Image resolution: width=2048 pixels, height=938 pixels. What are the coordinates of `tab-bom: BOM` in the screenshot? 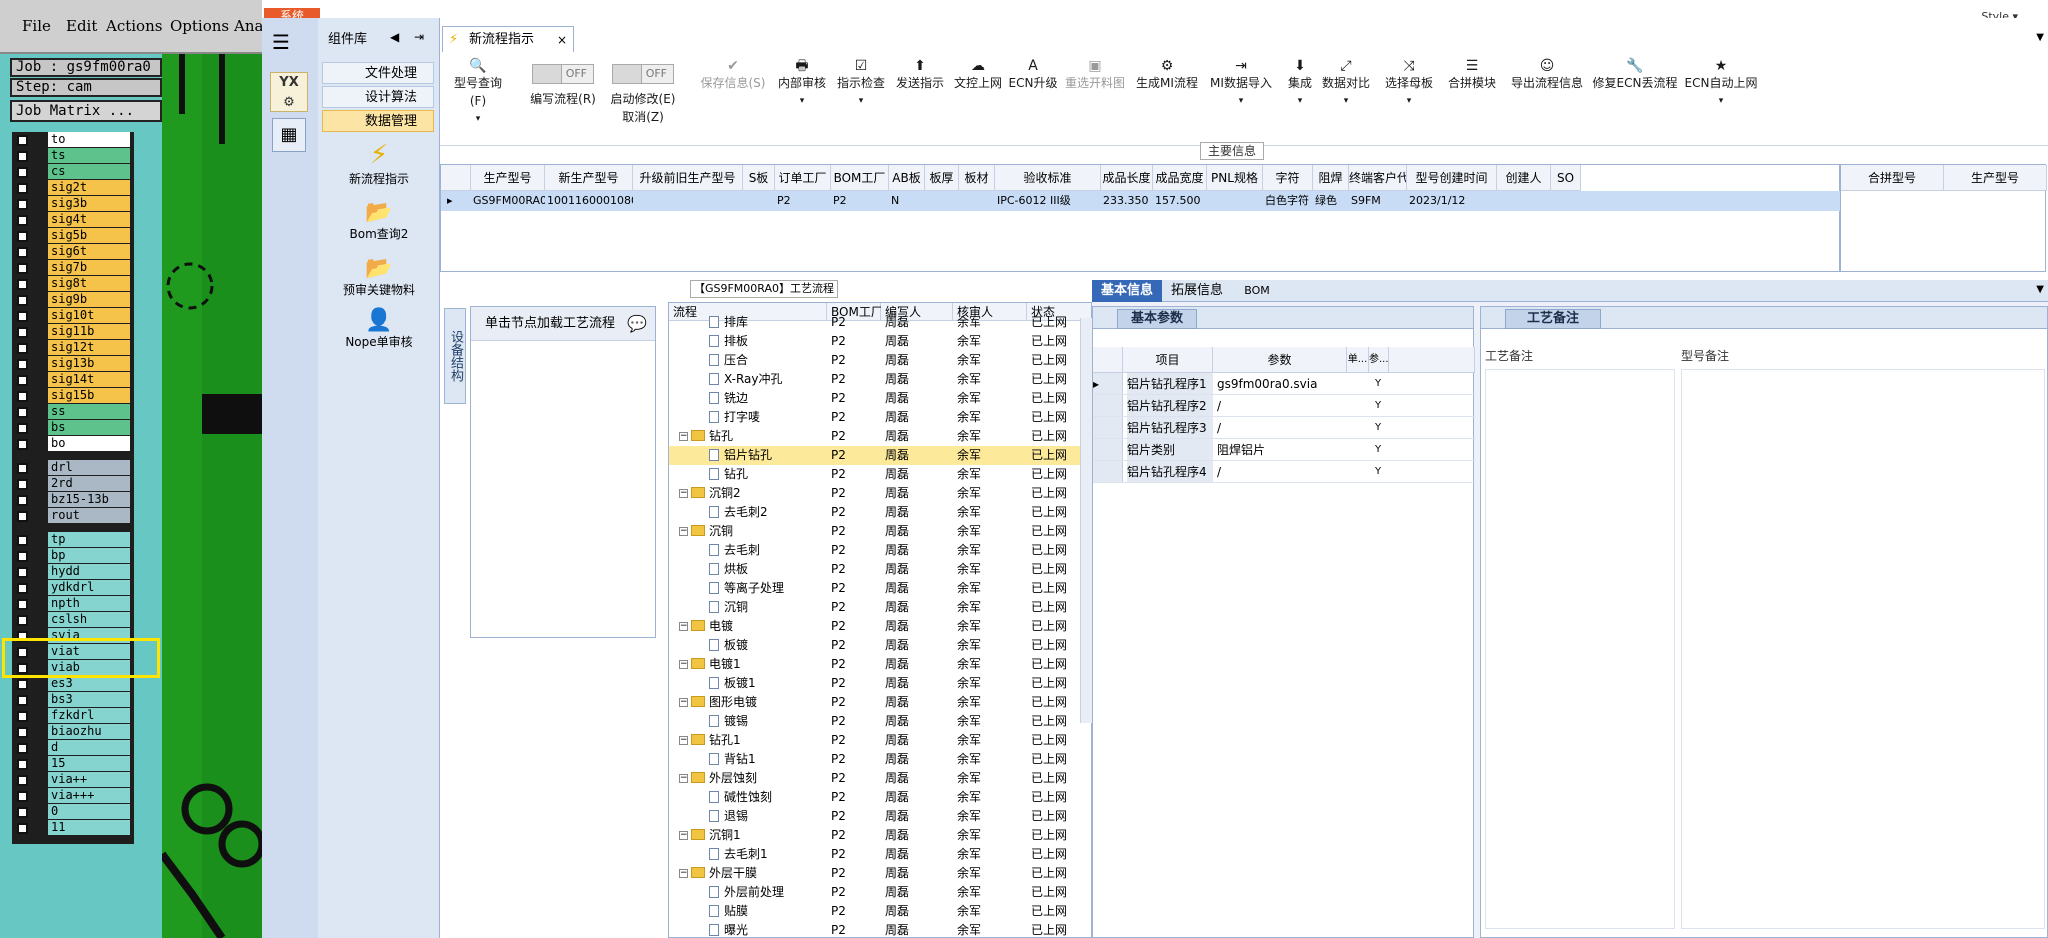 It's located at (1257, 291).